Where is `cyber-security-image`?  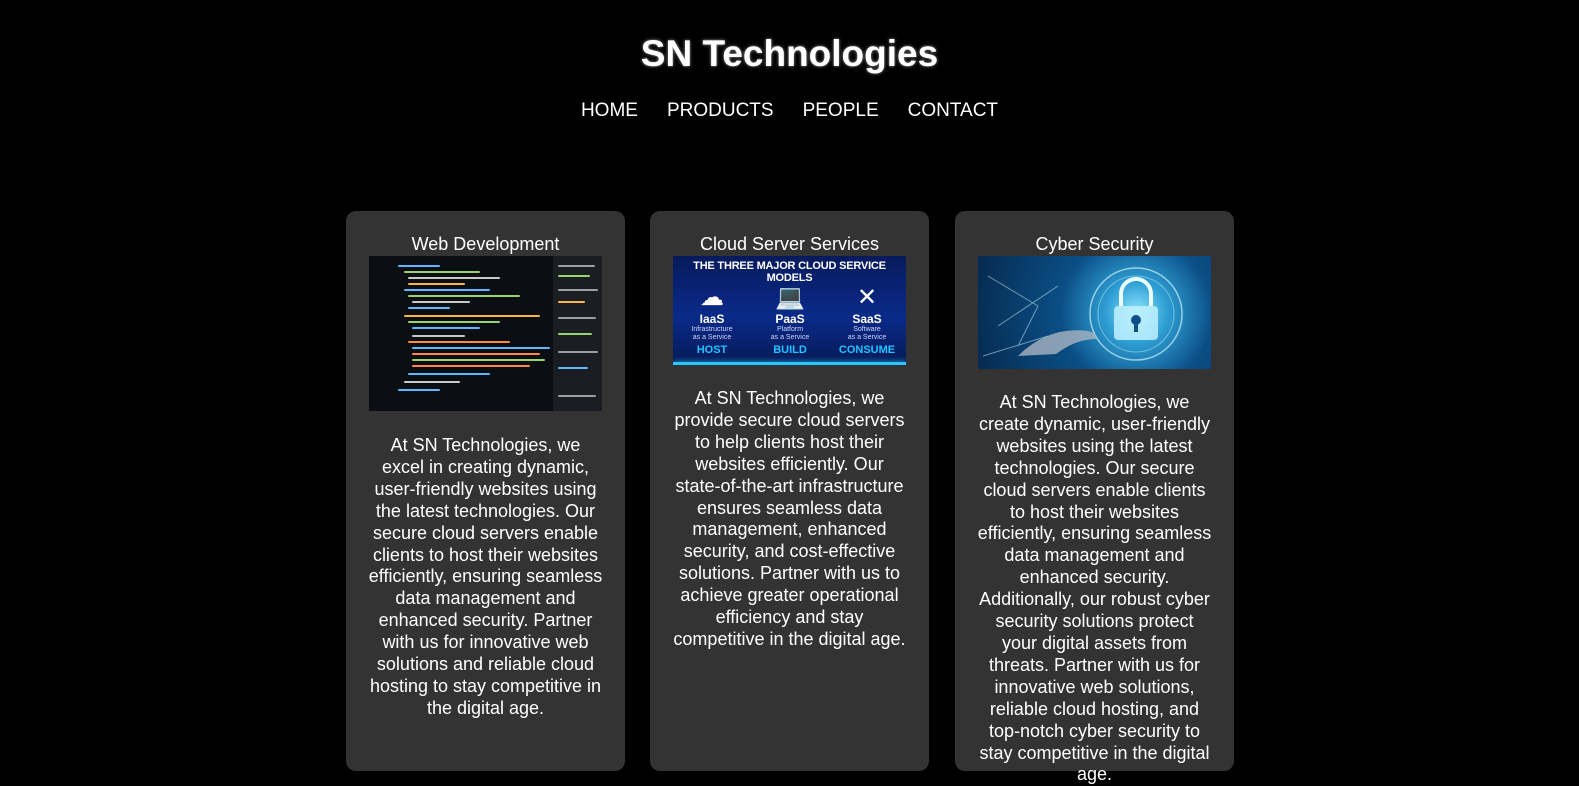 cyber-security-image is located at coordinates (1094, 312).